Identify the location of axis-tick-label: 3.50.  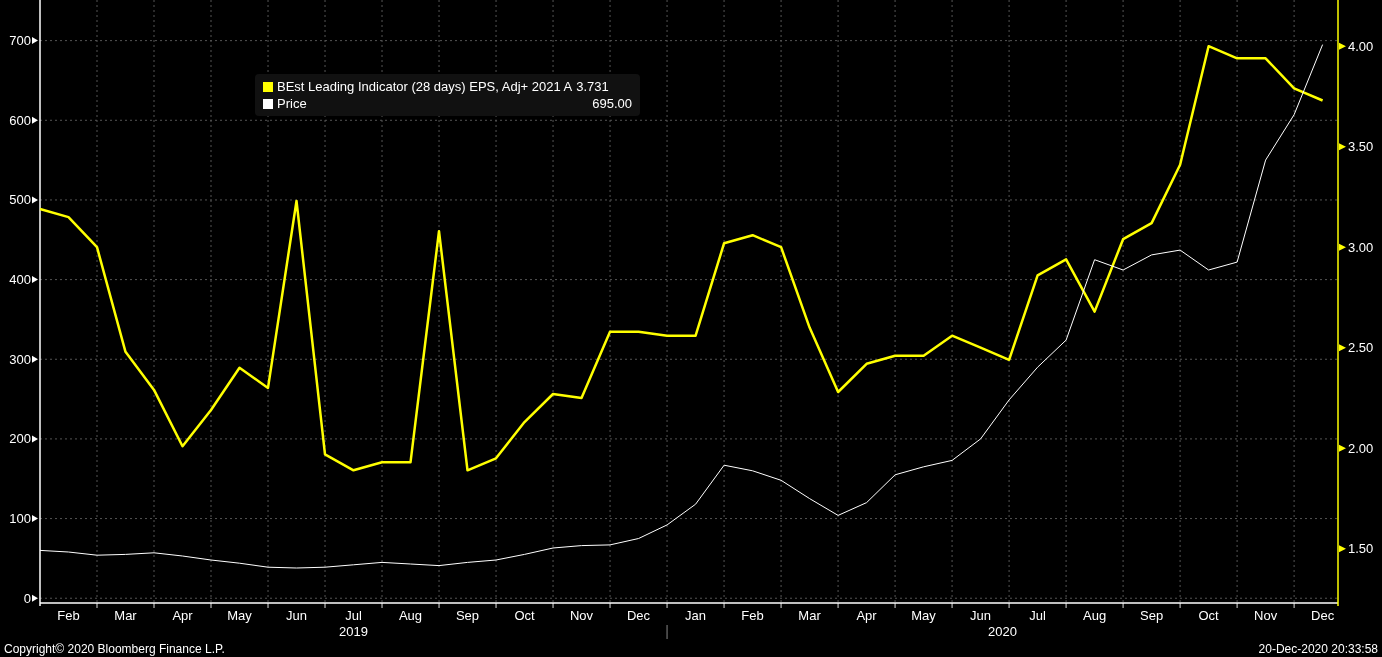
(1361, 147).